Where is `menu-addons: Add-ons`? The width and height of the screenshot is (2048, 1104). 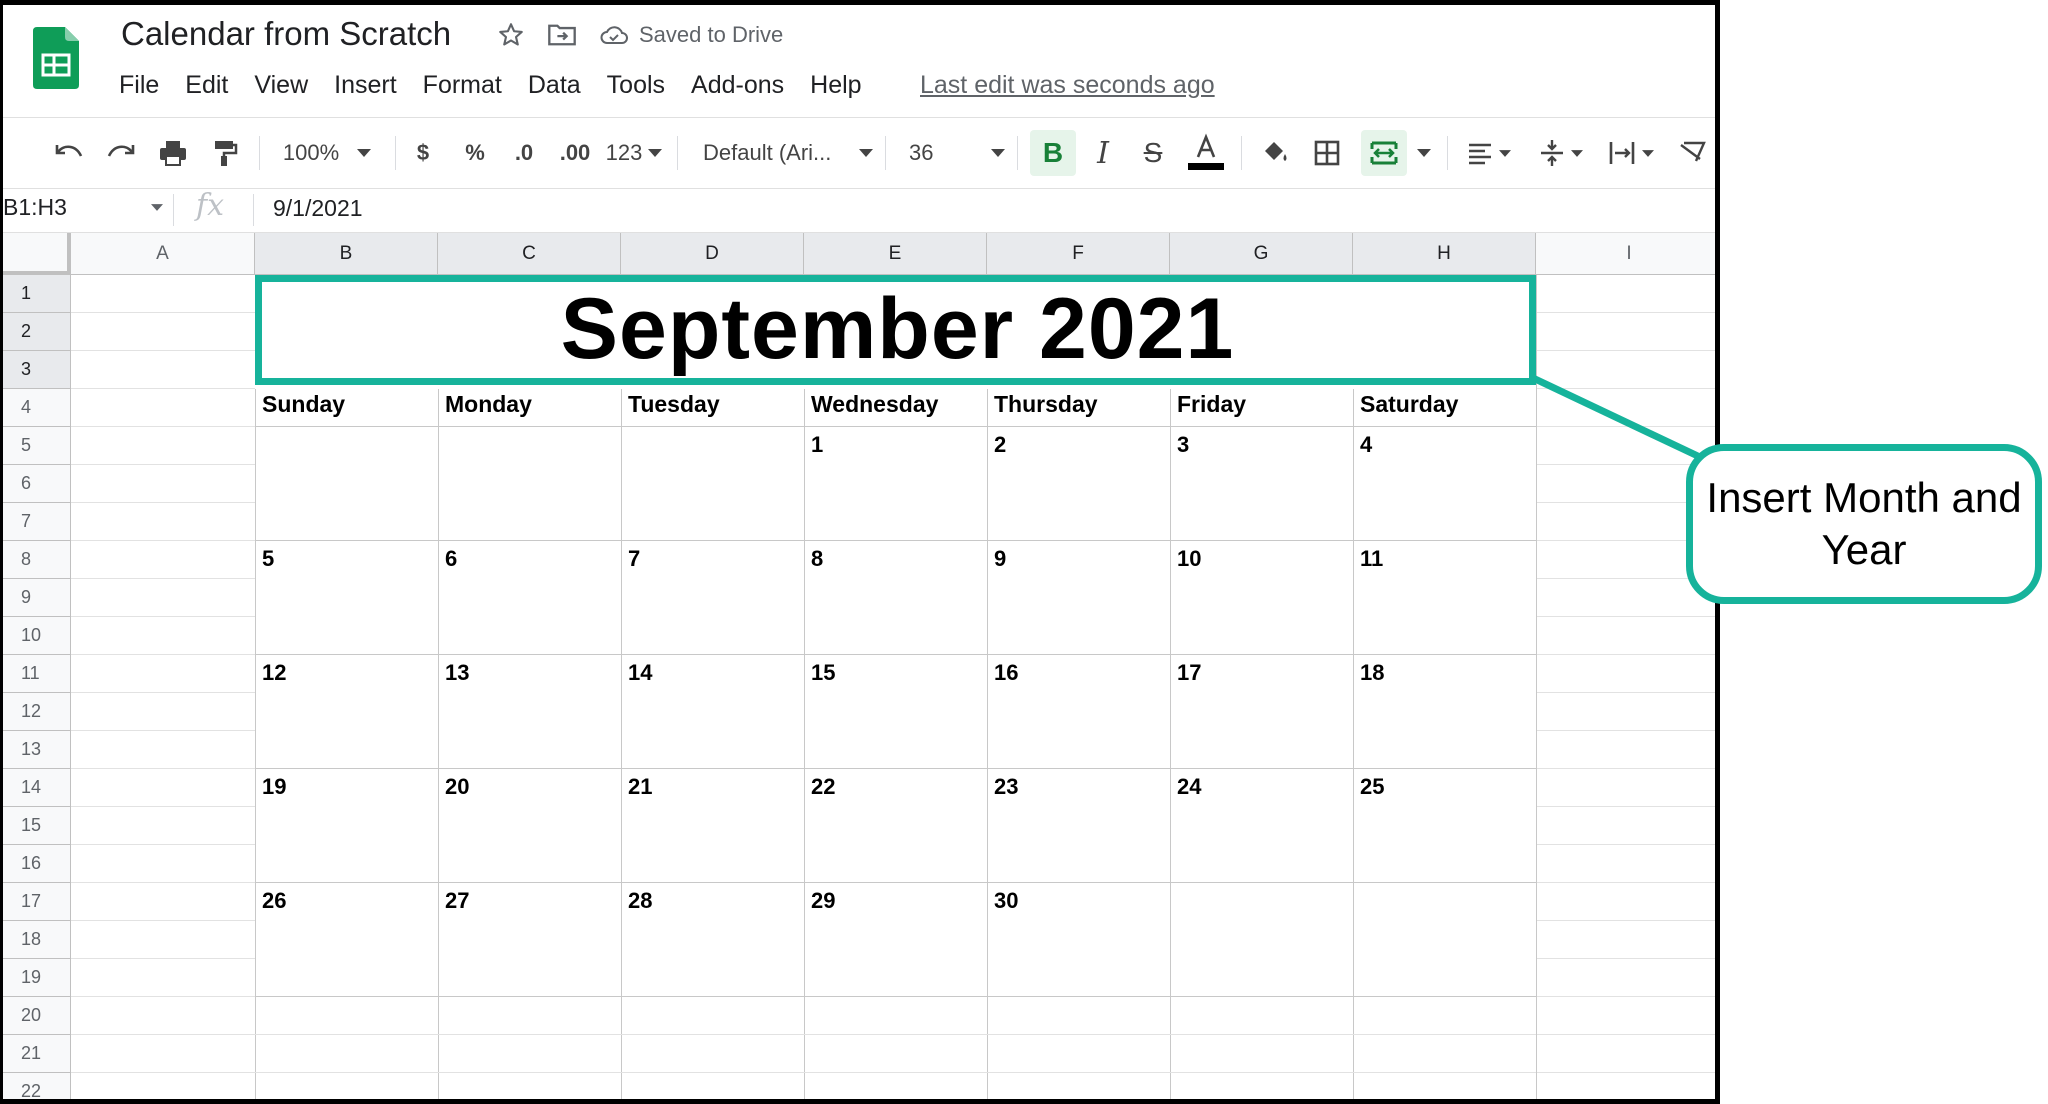 menu-addons: Add-ons is located at coordinates (737, 85).